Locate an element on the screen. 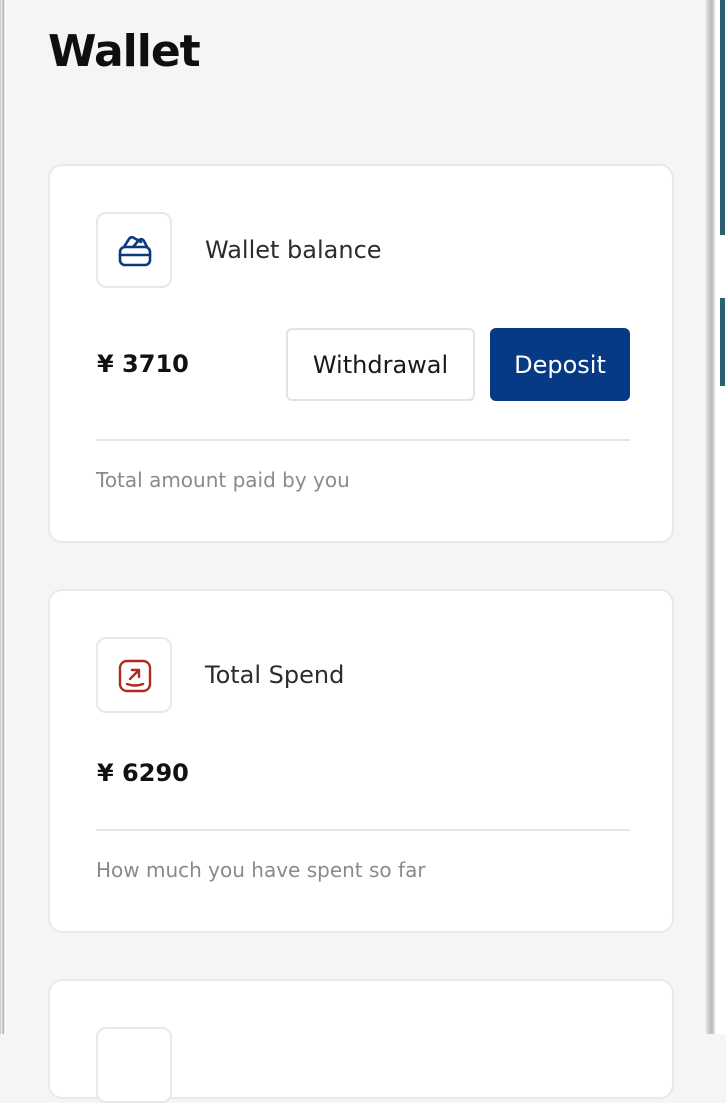 This screenshot has height=1103, width=726. scrollbar-thumb is located at coordinates (722, 342).